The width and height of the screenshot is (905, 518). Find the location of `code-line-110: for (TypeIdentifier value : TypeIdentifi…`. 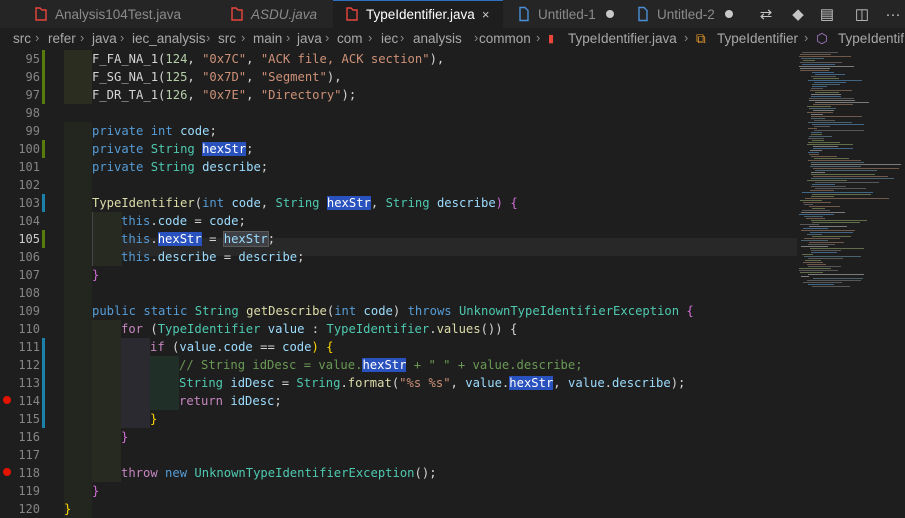

code-line-110: for (TypeIdentifier value : TypeIdentifi… is located at coordinates (319, 329).